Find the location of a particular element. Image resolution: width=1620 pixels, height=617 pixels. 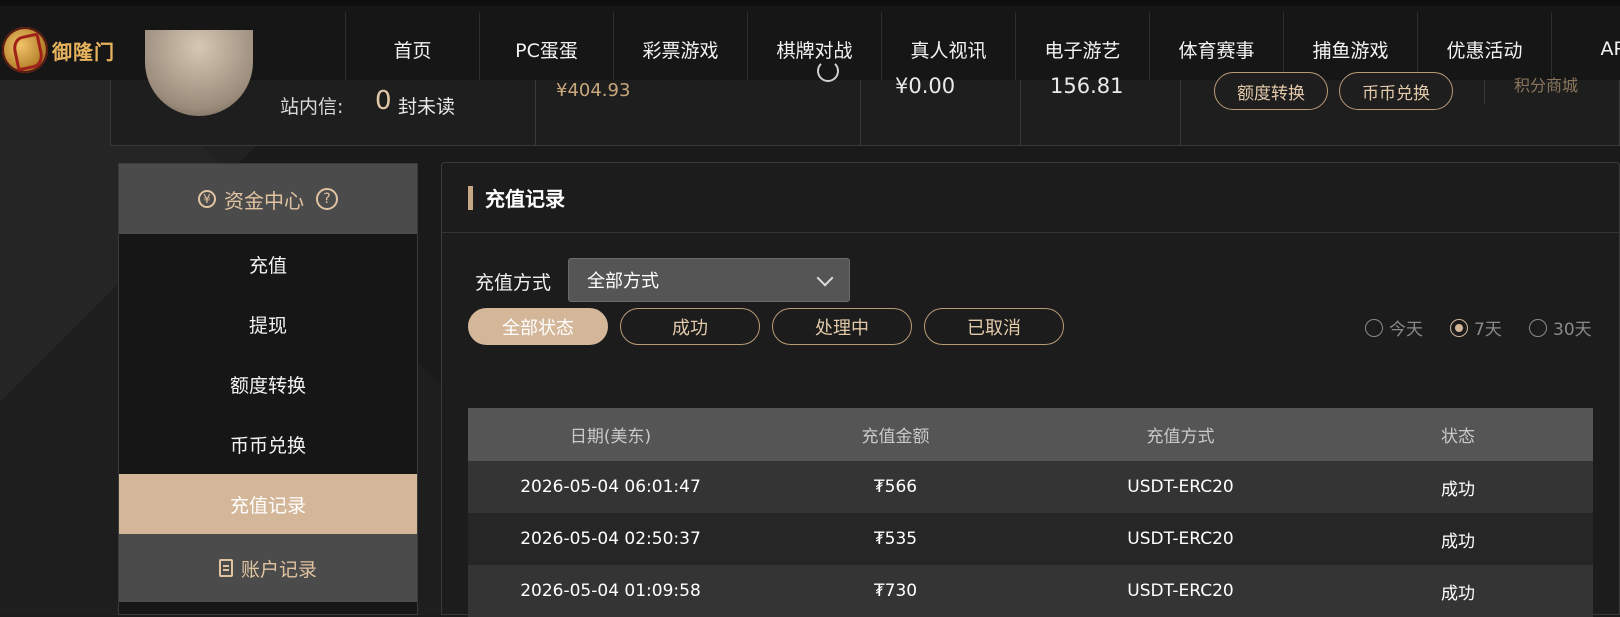

inbox-label: 站内信: is located at coordinates (312, 107).